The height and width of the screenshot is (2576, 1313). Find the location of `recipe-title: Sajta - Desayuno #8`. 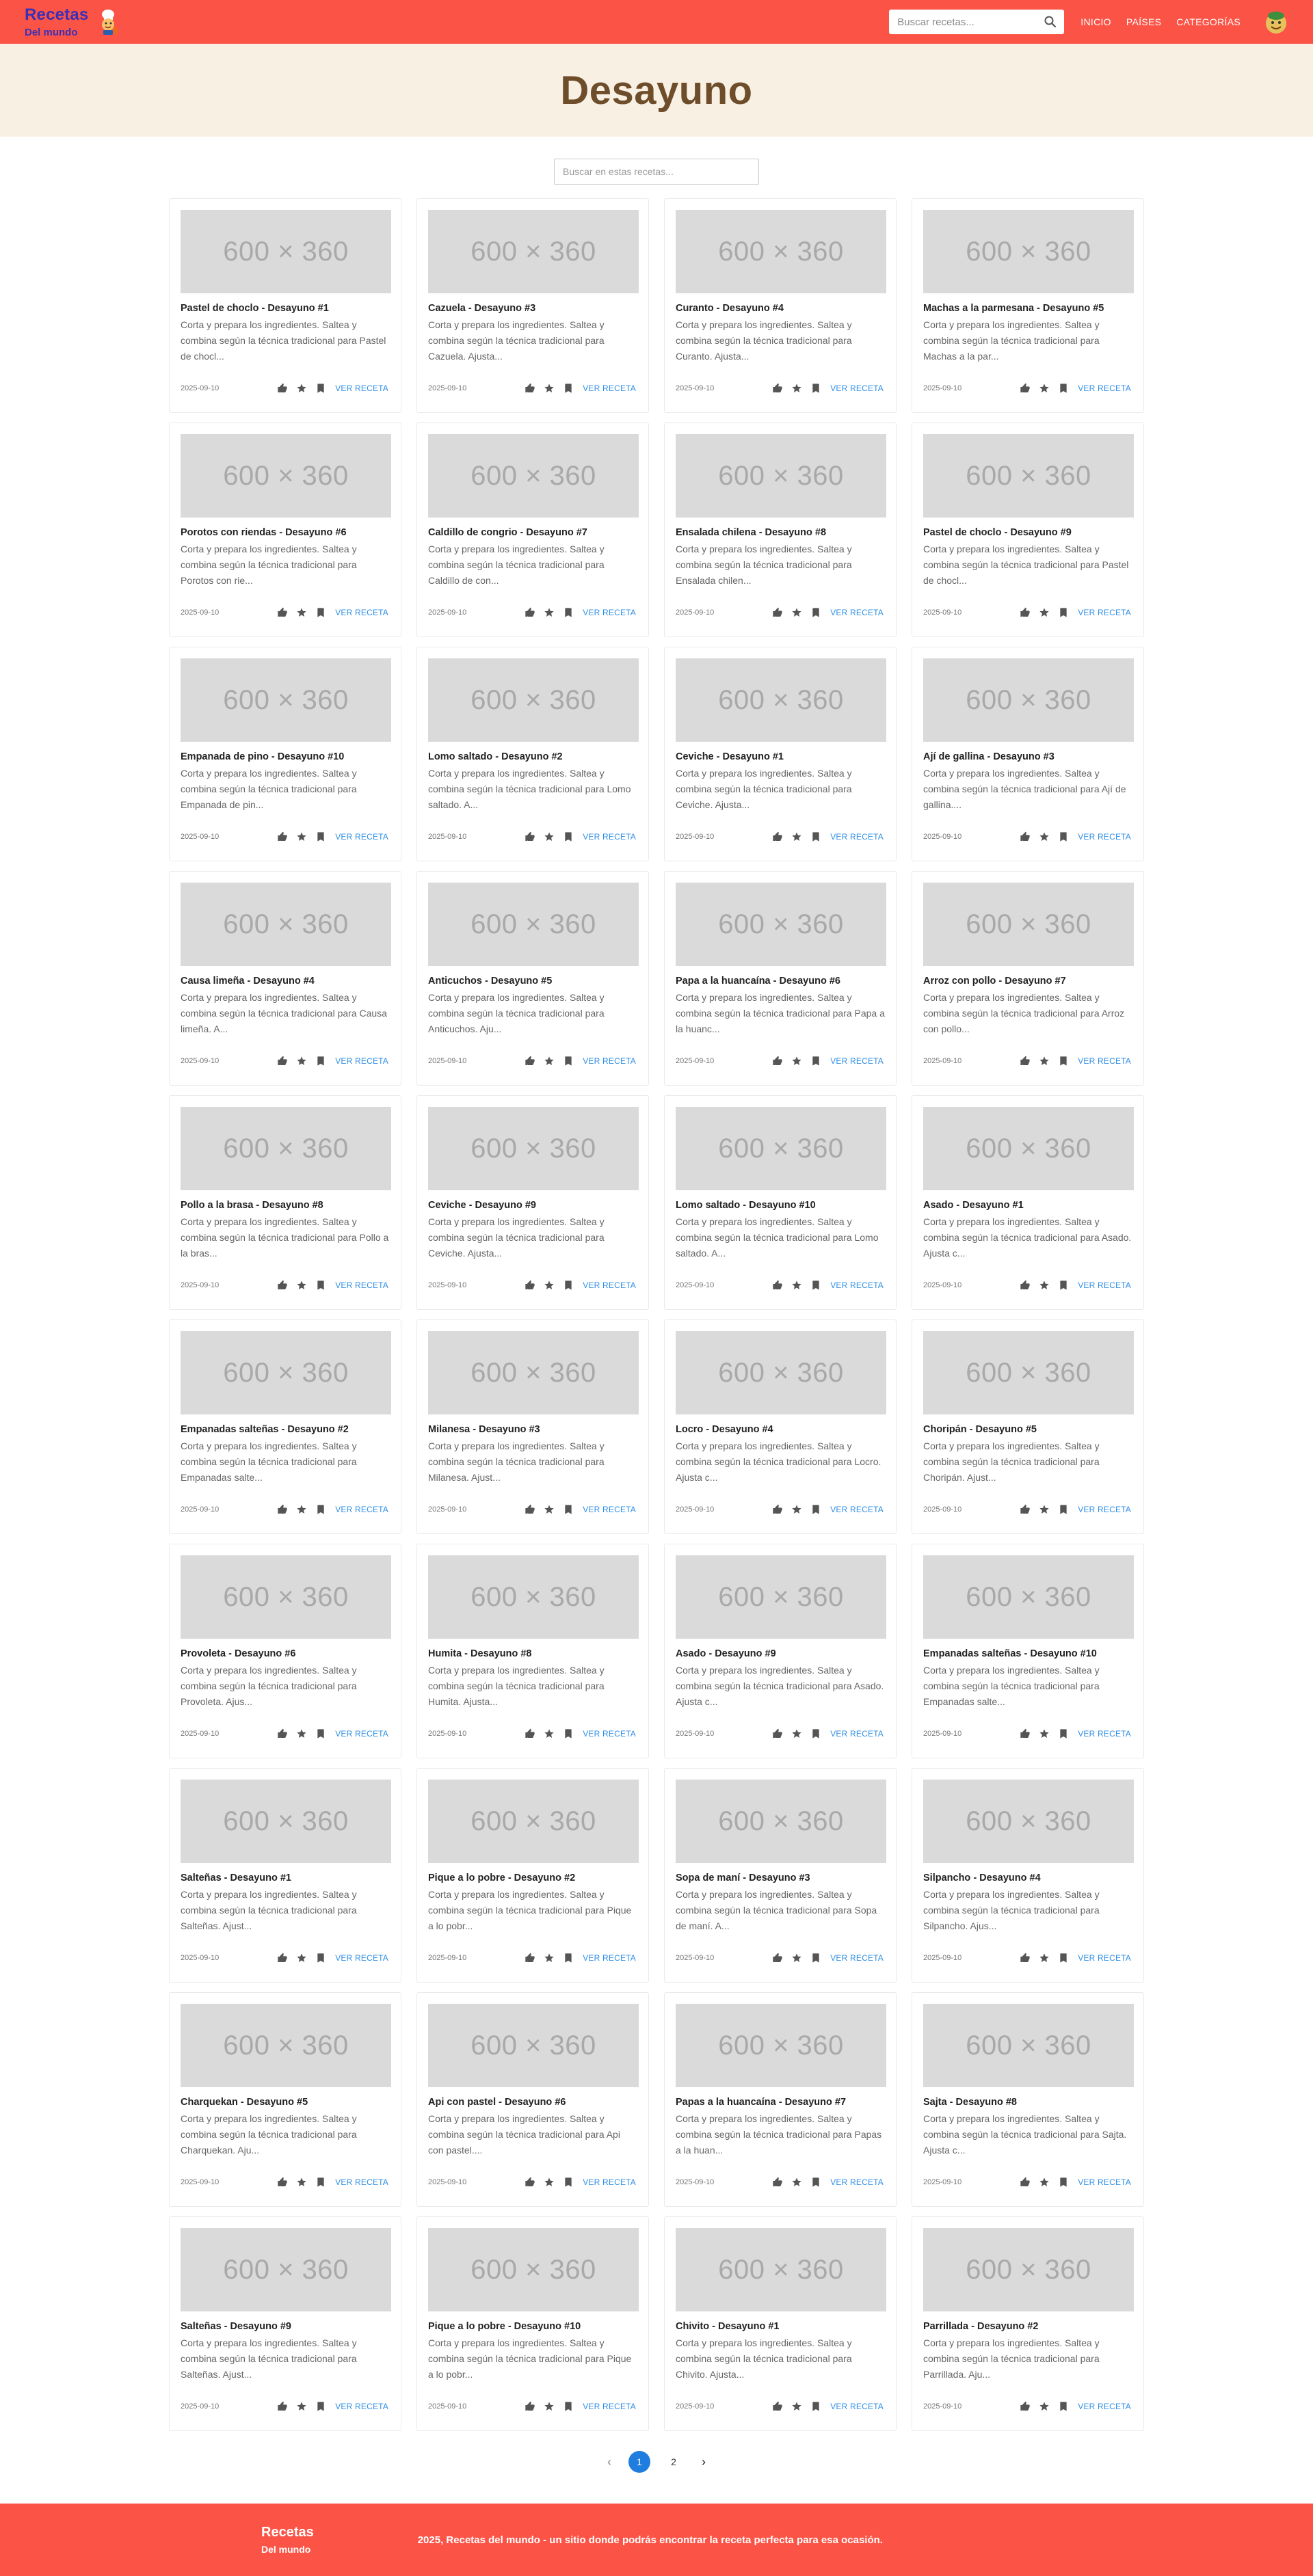

recipe-title: Sajta - Desayuno #8 is located at coordinates (1027, 2102).